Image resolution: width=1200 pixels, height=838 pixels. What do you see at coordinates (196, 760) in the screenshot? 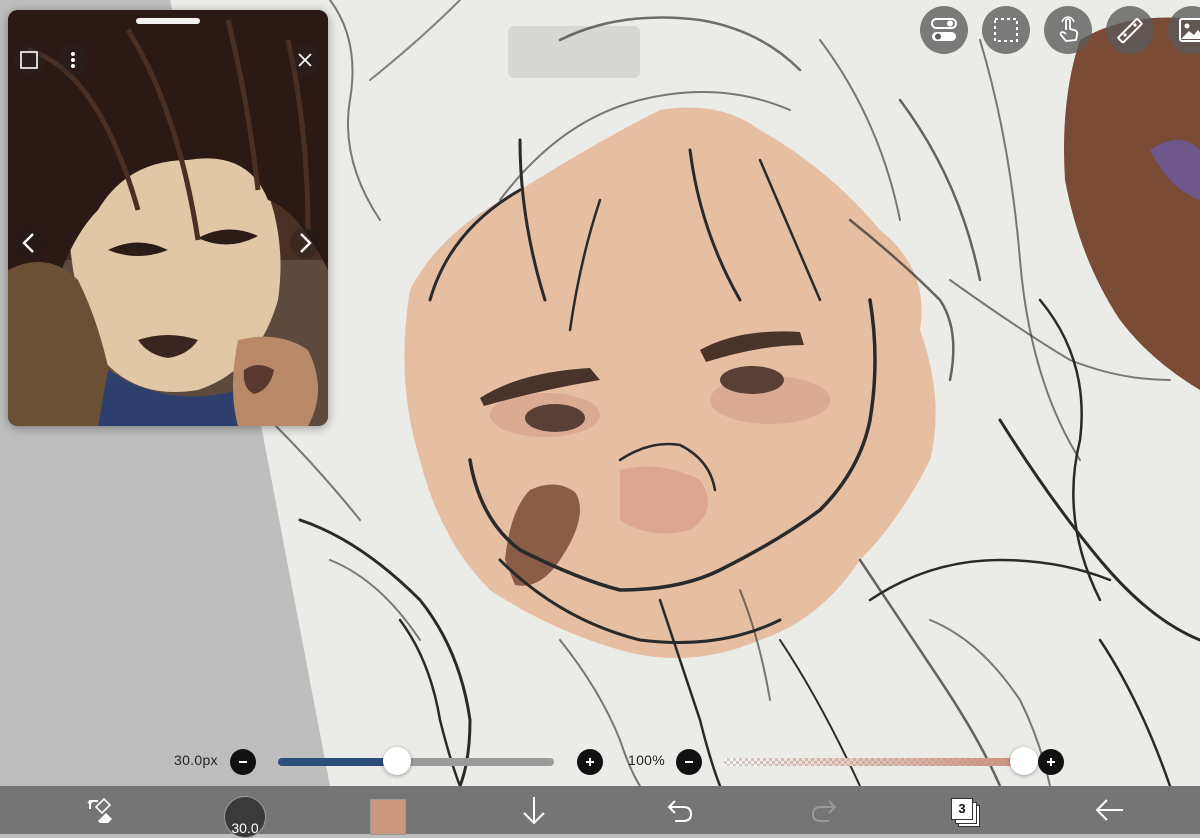
I see `brush-size-value: 30.0px` at bounding box center [196, 760].